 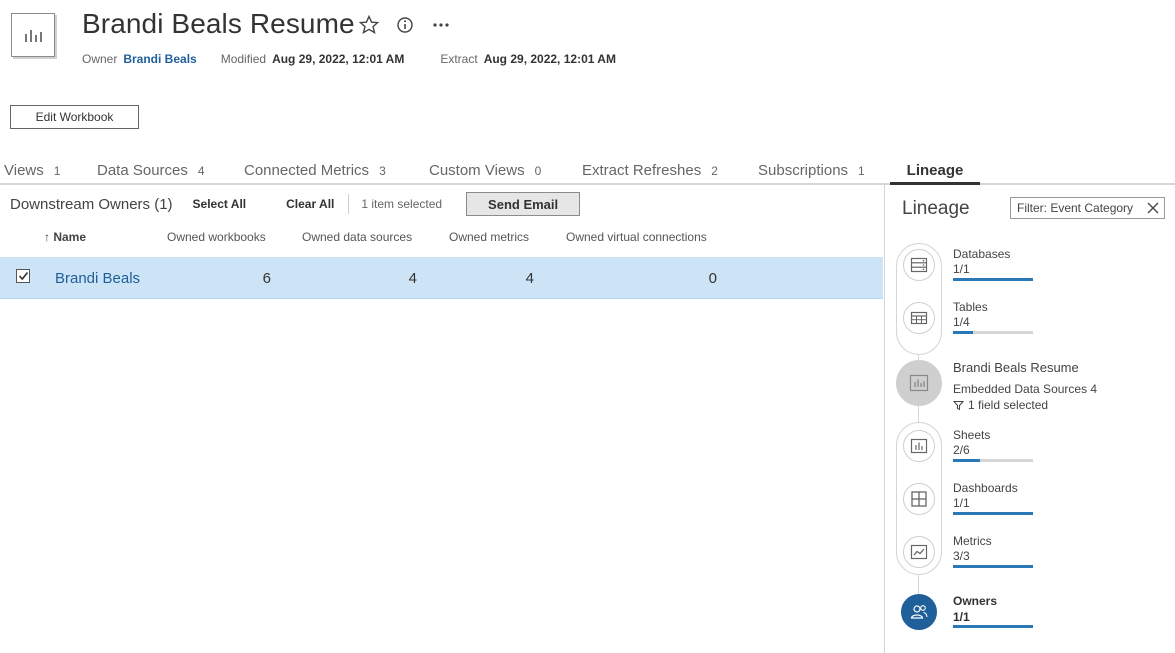 I want to click on workbook-node, so click(x=919, y=383).